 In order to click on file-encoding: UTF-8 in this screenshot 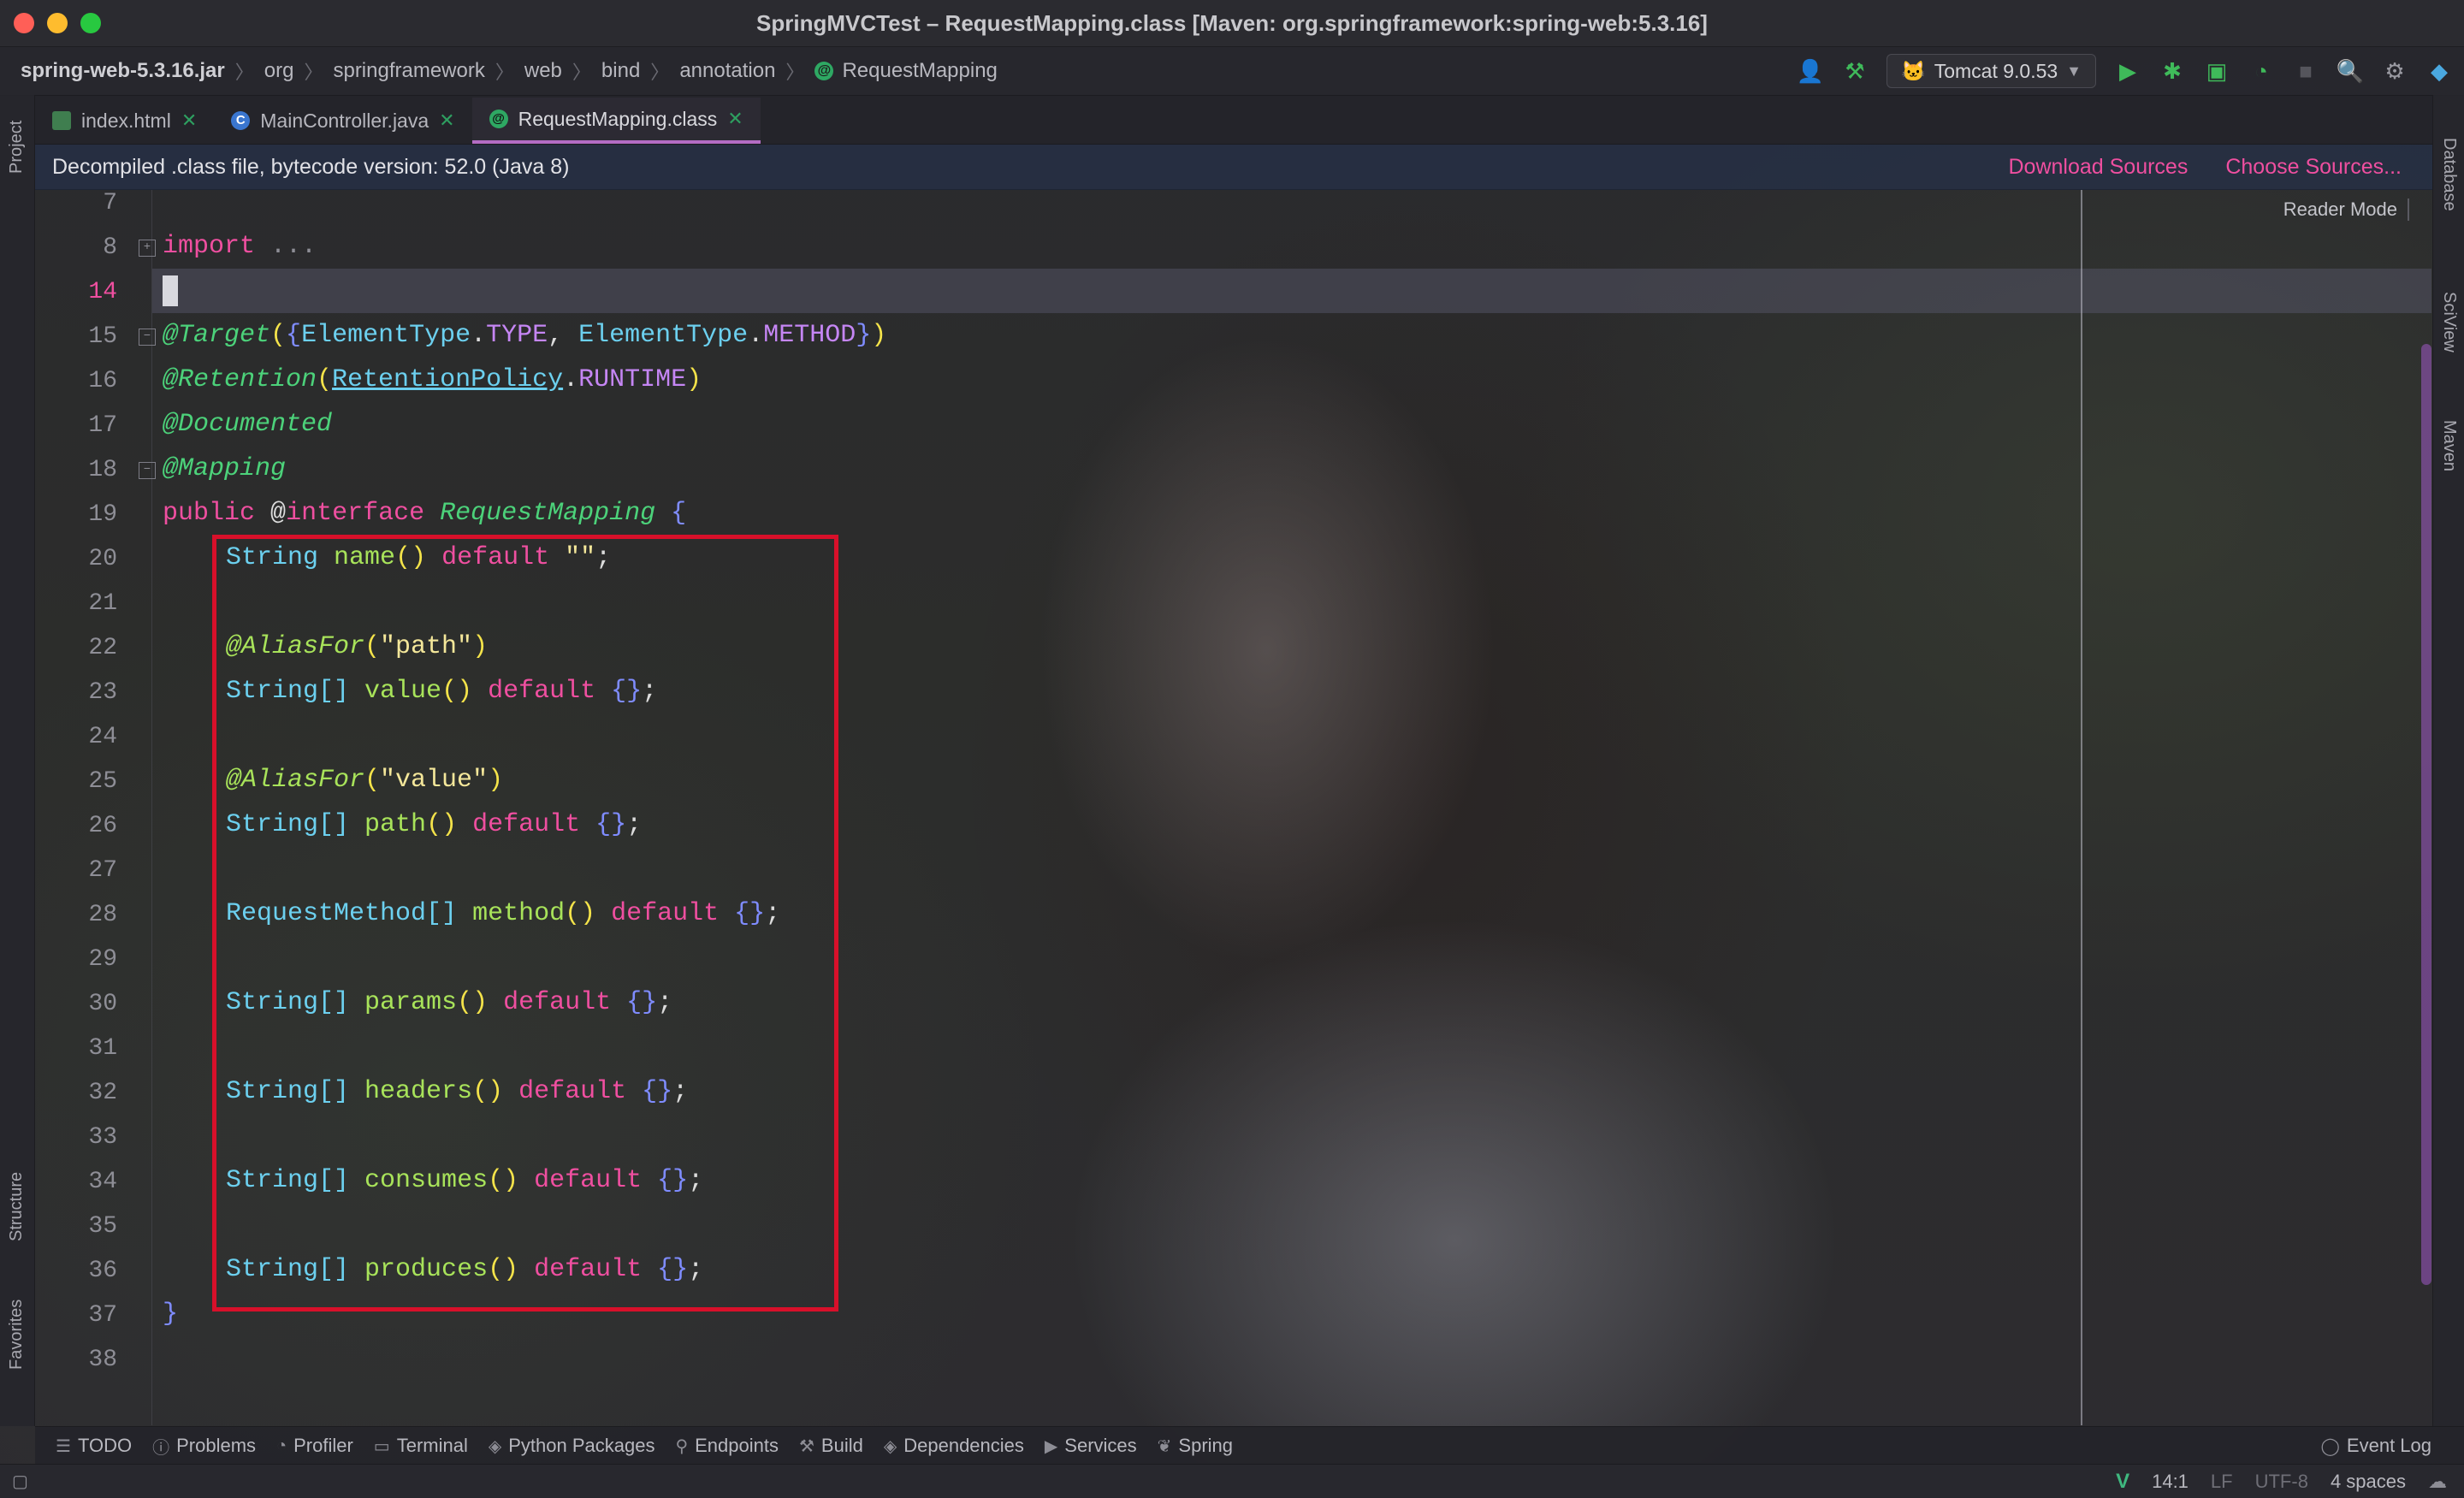, I will do `click(2281, 1482)`.